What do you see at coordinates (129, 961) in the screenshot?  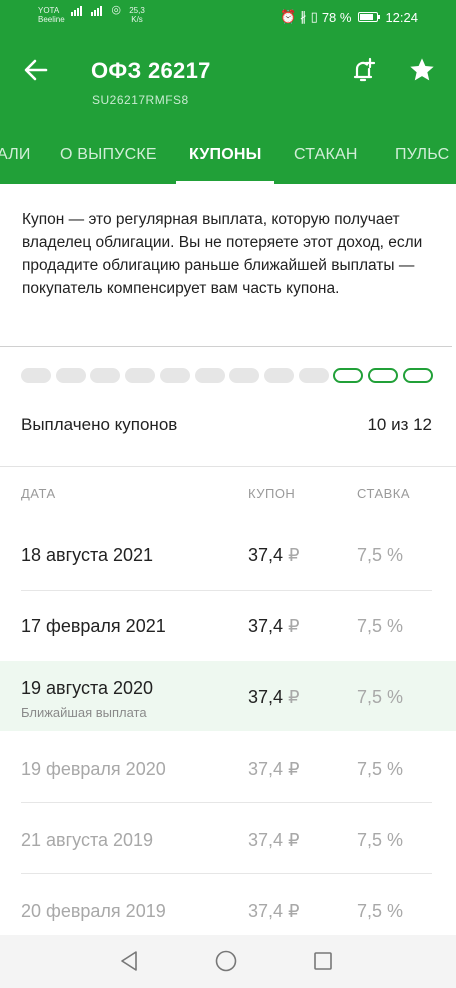 I see `nav-back-icon` at bounding box center [129, 961].